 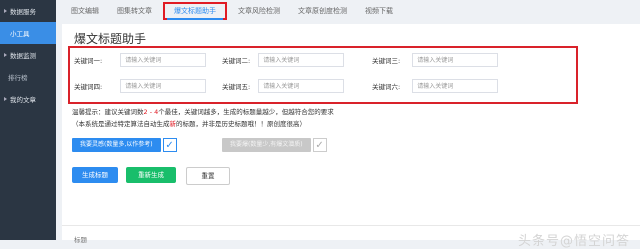 What do you see at coordinates (85, 11) in the screenshot?
I see `tab-image-edit: 图文编辑` at bounding box center [85, 11].